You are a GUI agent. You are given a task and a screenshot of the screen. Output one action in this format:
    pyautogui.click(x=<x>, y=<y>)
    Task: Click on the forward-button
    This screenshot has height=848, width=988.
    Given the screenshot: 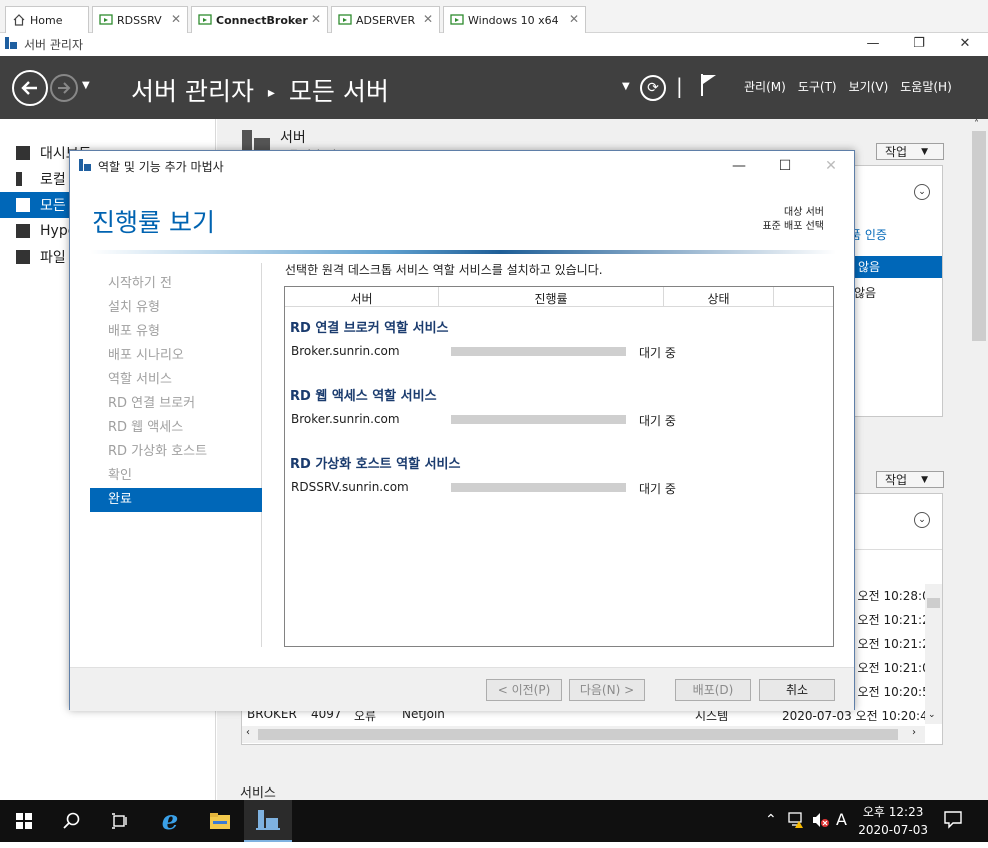 What is the action you would take?
    pyautogui.click(x=64, y=88)
    